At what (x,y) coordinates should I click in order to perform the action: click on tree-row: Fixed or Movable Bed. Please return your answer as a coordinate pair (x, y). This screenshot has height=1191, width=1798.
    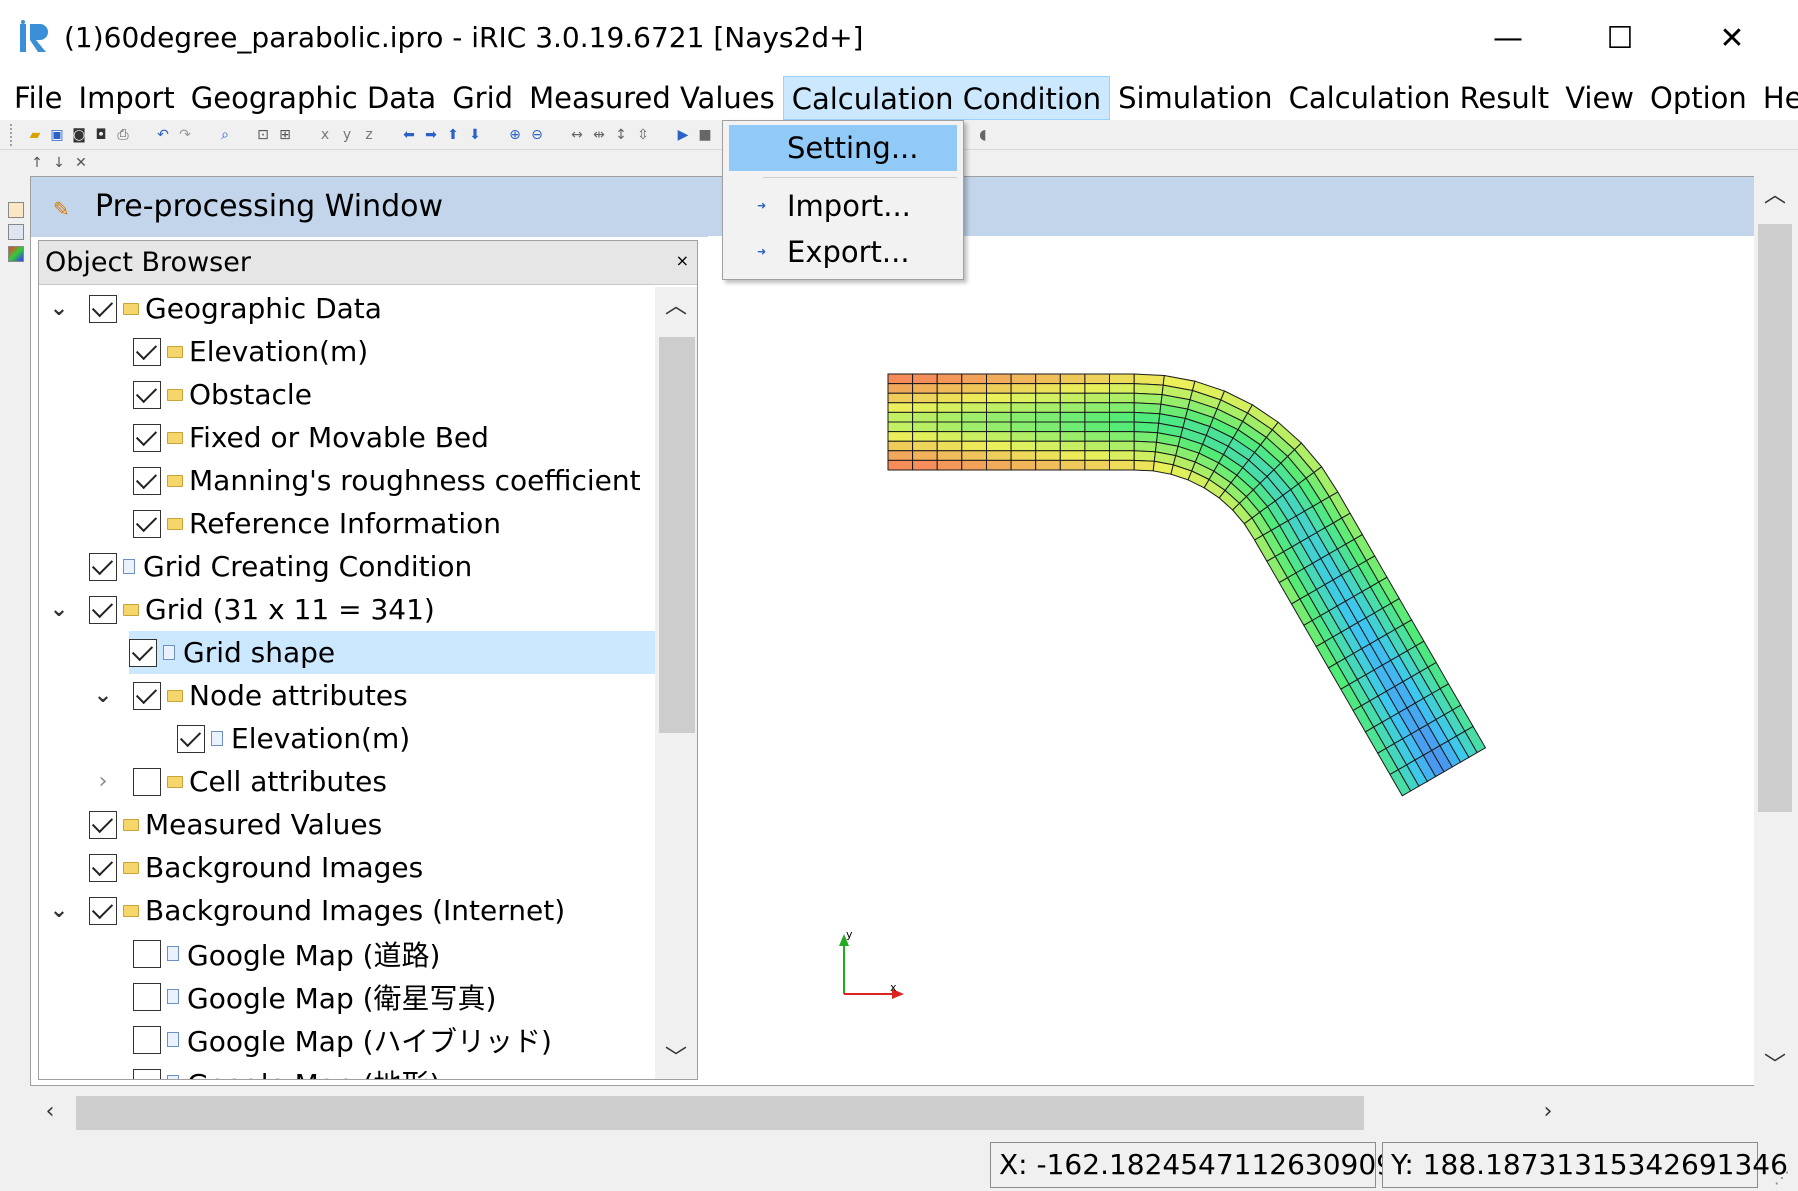
    Looking at the image, I should click on (289, 437).